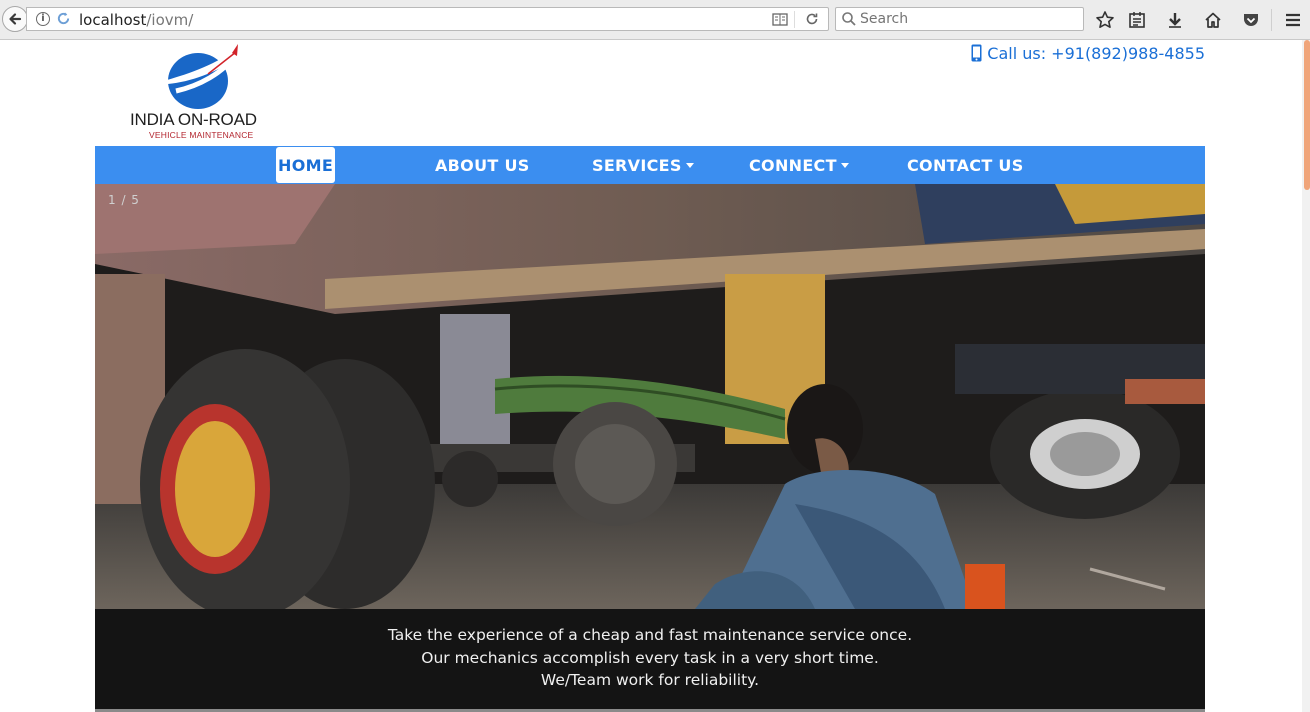 The width and height of the screenshot is (1310, 712). Describe the element at coordinates (124, 200) in the screenshot. I see `slide-counter: 1 / 5` at that location.